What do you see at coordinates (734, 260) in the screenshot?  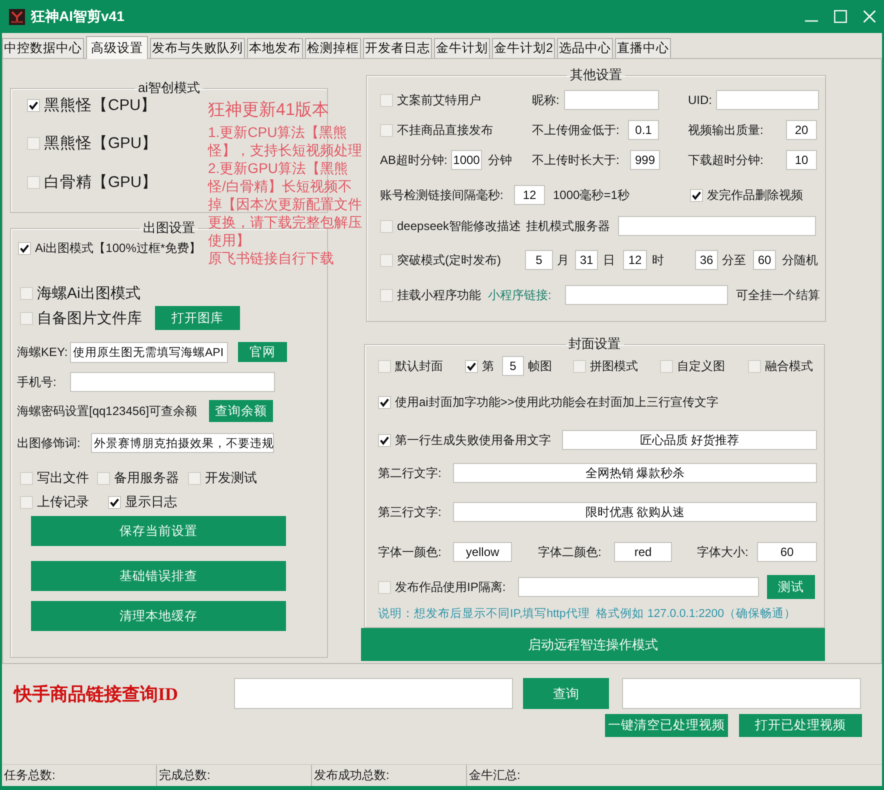 I see `field-label: 分至` at bounding box center [734, 260].